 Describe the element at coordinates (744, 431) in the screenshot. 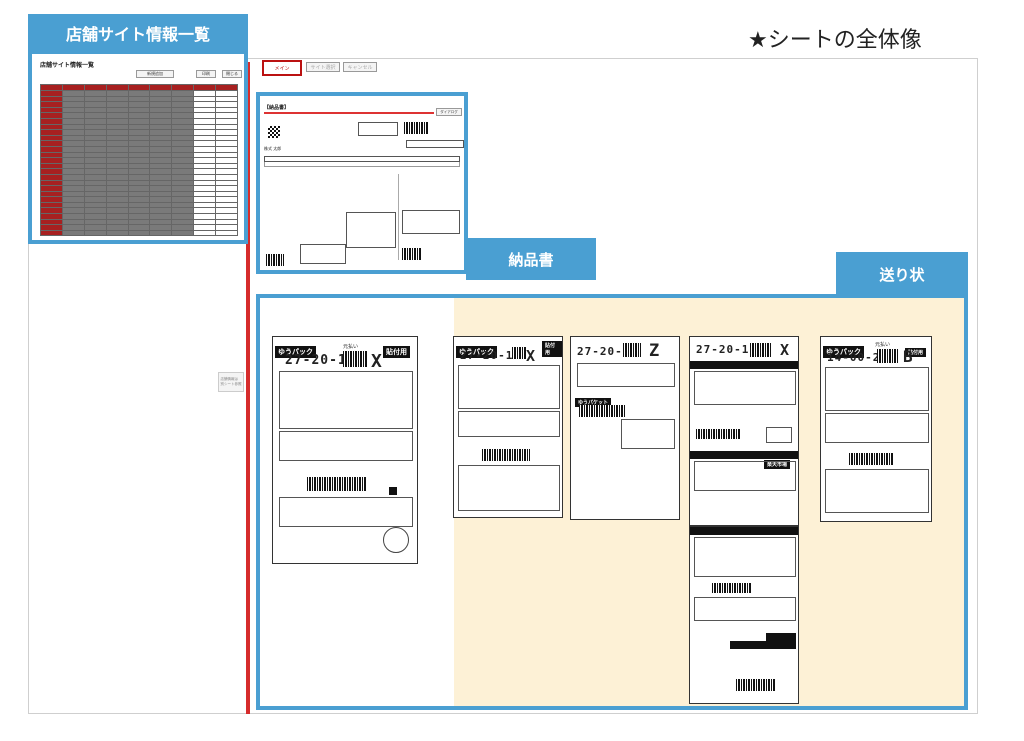

I see `shipping-label-4: 27-20-10 X 楽天市場` at that location.